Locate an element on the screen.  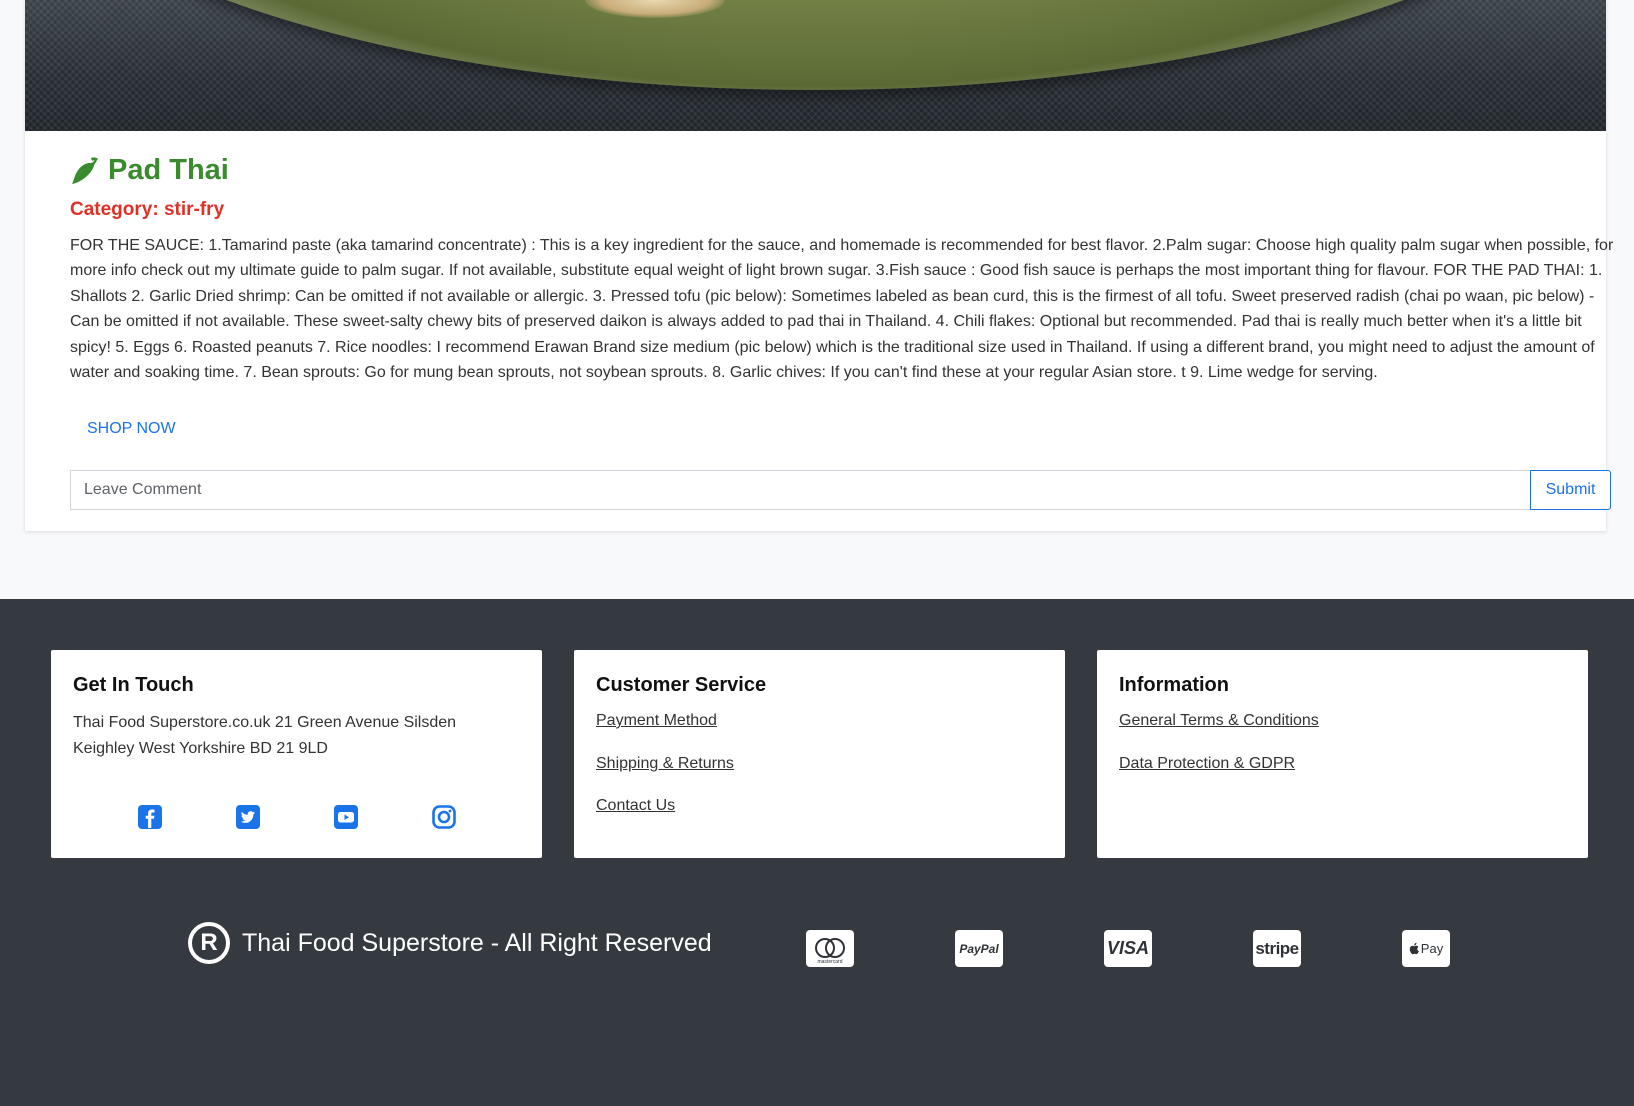
stripe-icon: stripe is located at coordinates (1277, 948).